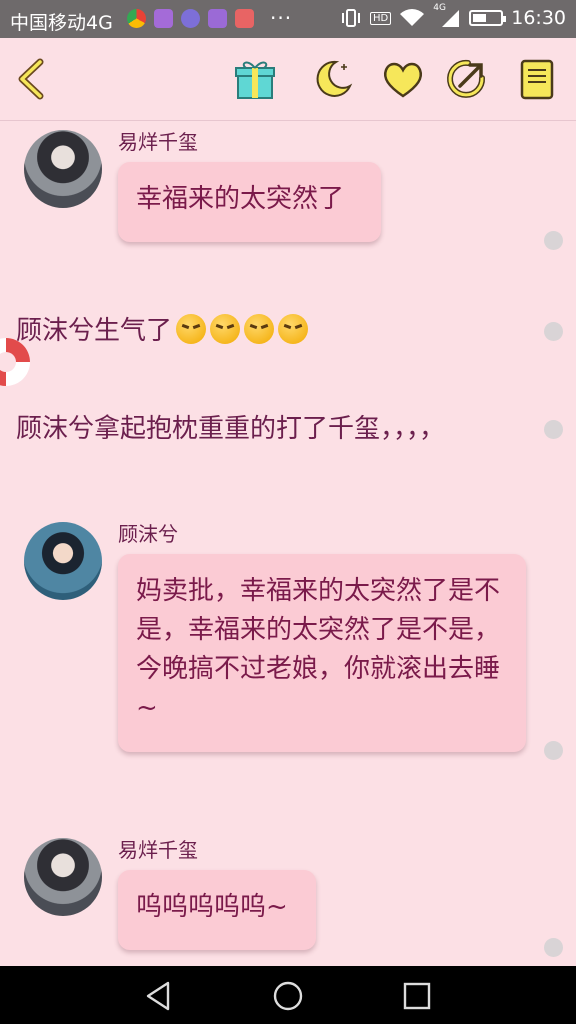 Image resolution: width=576 pixels, height=1024 pixels. I want to click on battery-icon, so click(488, 18).